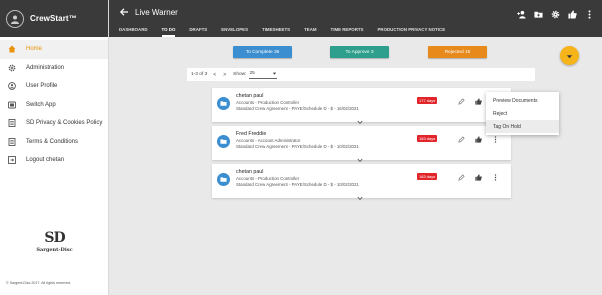  What do you see at coordinates (262, 52) in the screenshot?
I see `to-complete-button: To Complete 36` at bounding box center [262, 52].